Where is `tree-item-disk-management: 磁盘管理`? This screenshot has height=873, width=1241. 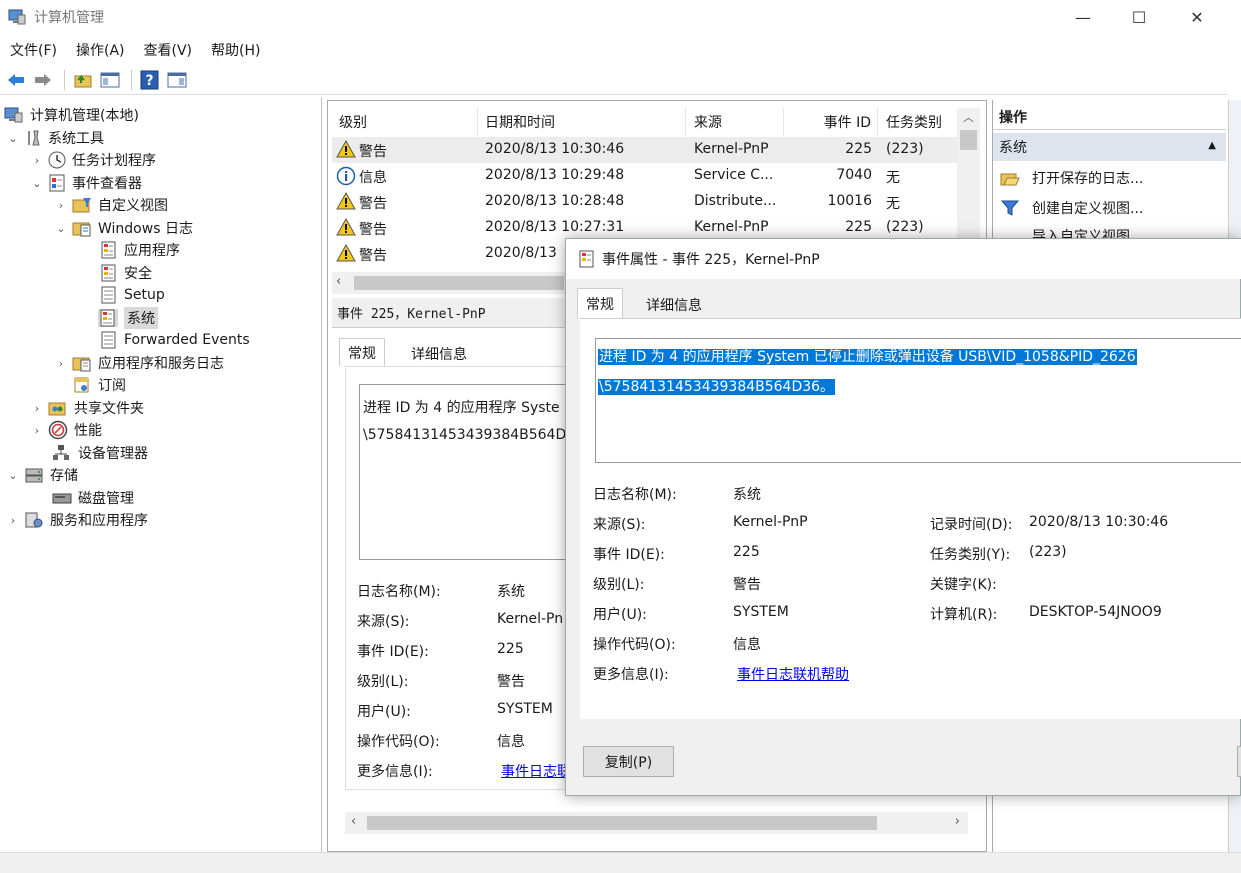
tree-item-disk-management: 磁盘管理 is located at coordinates (91, 498).